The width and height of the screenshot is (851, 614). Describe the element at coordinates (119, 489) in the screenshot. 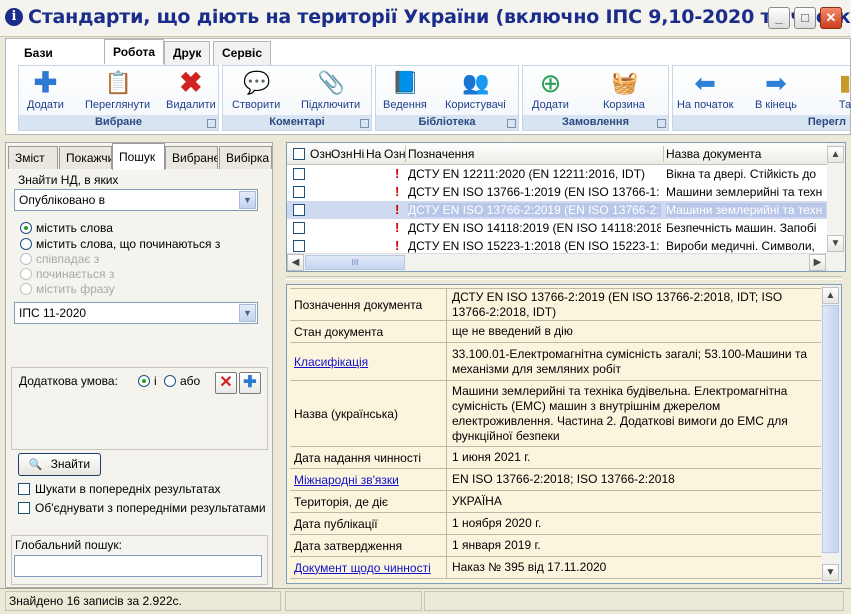

I see `search-in-previous-checkbox: Шукати в попередніх результатах` at that location.